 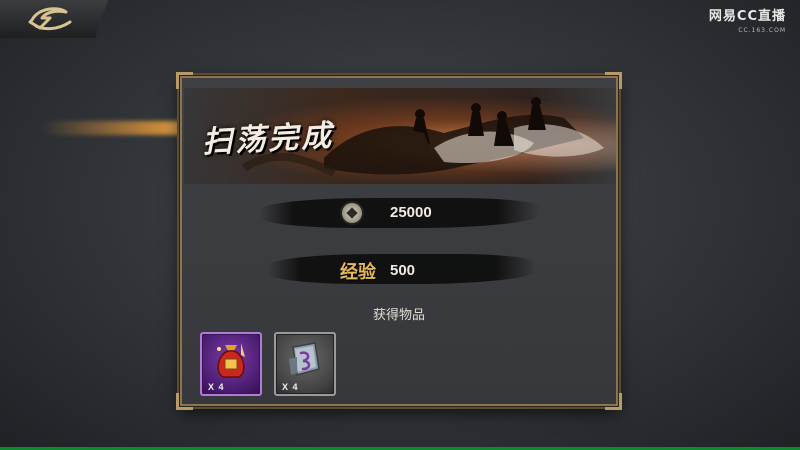 What do you see at coordinates (50, 19) in the screenshot?
I see `back-arrow-icon` at bounding box center [50, 19].